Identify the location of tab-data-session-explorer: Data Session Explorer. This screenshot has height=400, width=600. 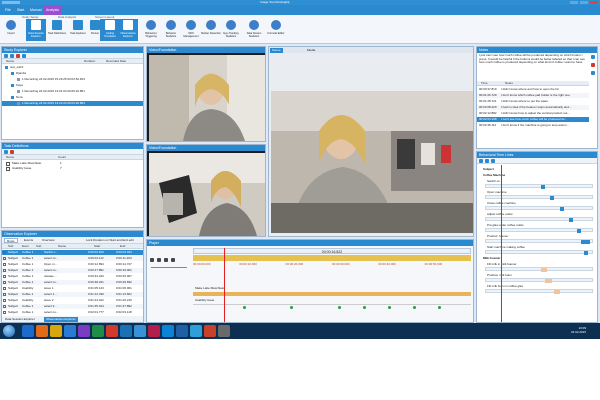
(20, 319).